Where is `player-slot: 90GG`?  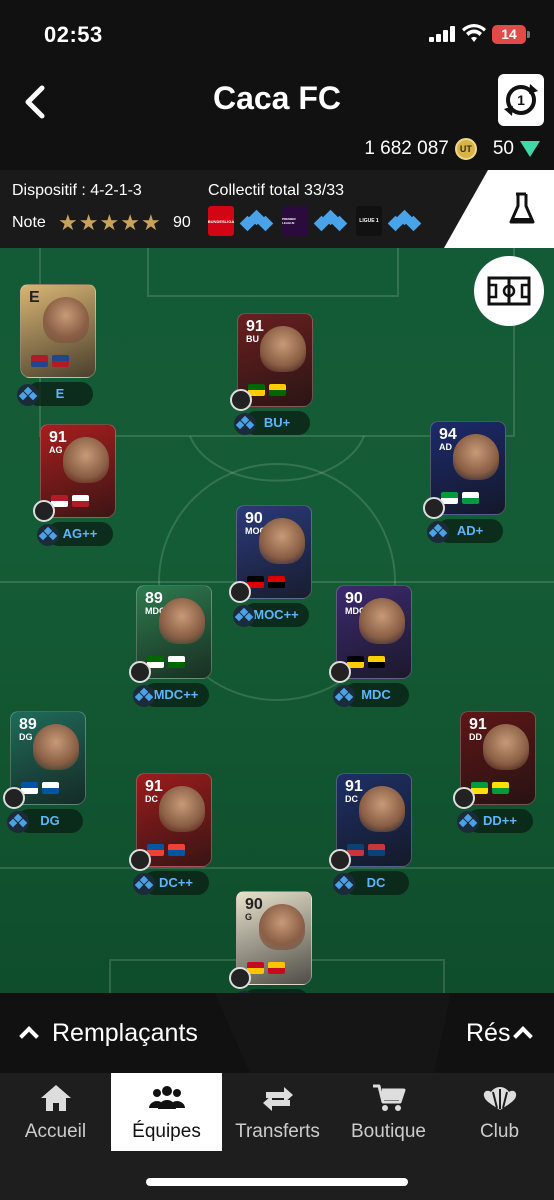 player-slot: 90GG is located at coordinates (271, 942).